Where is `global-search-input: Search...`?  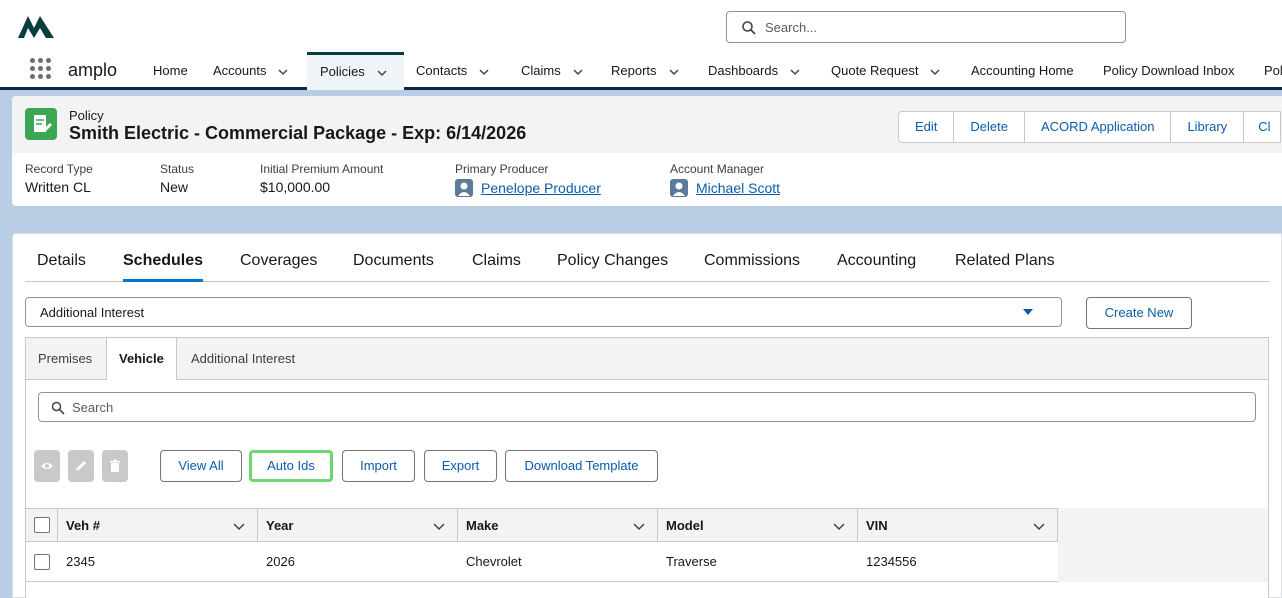 global-search-input: Search... is located at coordinates (926, 27).